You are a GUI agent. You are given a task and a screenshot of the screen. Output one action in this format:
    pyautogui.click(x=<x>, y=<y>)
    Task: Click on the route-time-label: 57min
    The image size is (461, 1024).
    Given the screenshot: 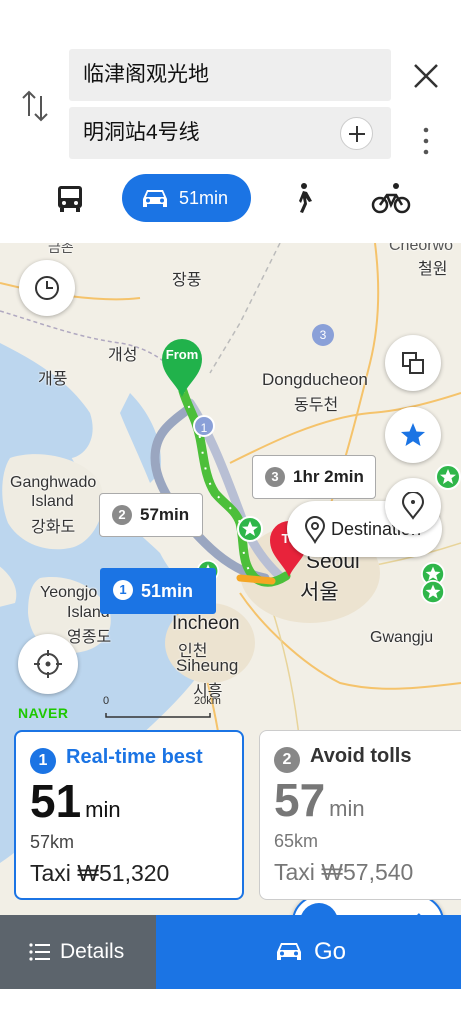 What is the action you would take?
    pyautogui.click(x=165, y=514)
    